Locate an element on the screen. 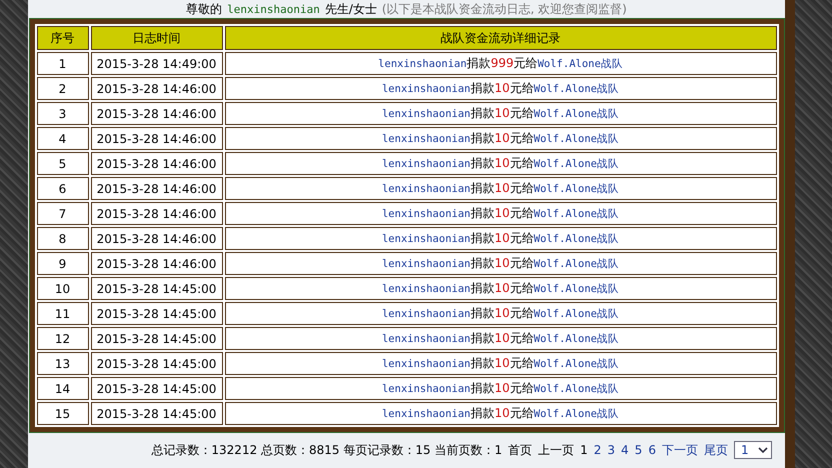 The width and height of the screenshot is (832, 468). page-link: 下一页 is located at coordinates (680, 450).